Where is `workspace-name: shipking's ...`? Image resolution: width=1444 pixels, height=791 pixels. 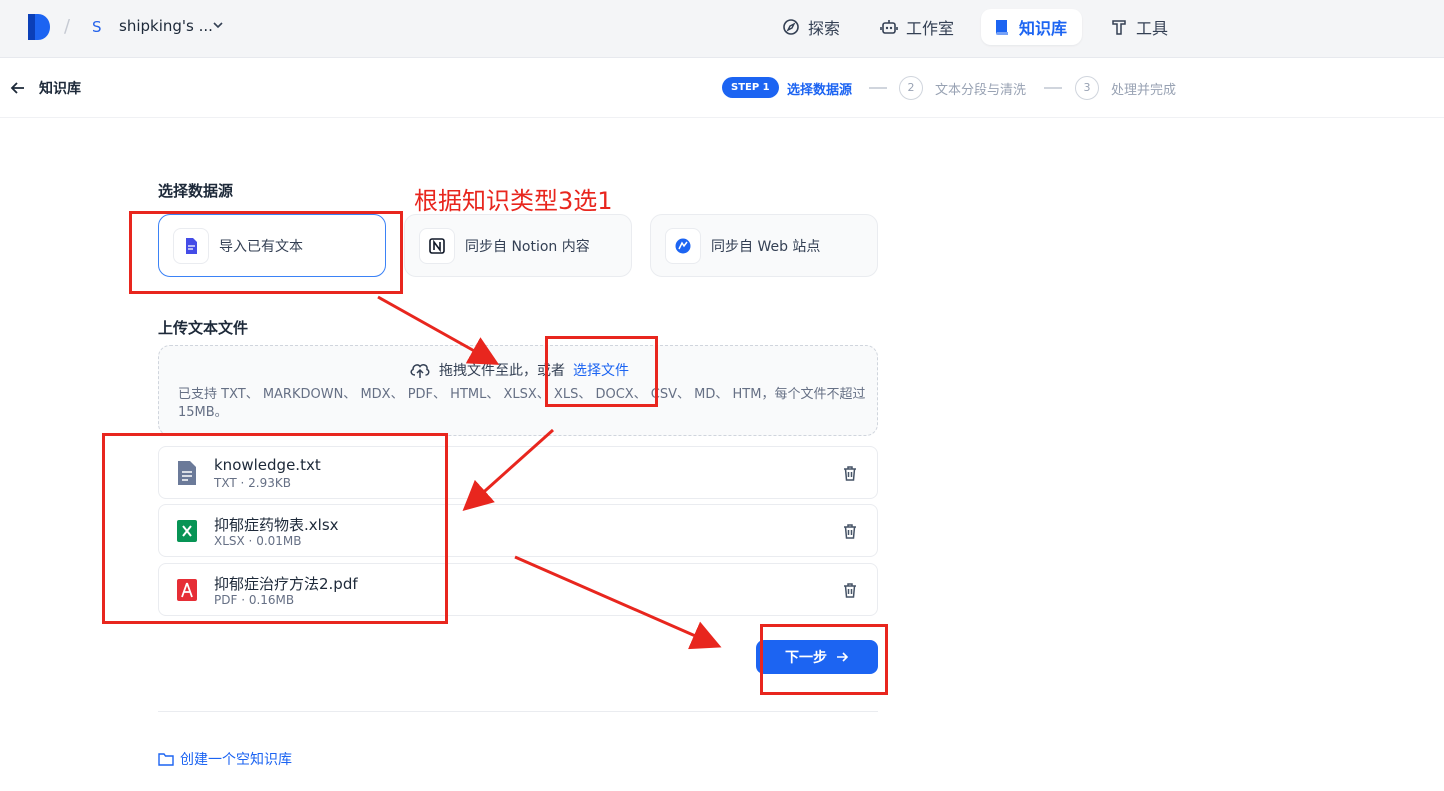 workspace-name: shipking's ... is located at coordinates (166, 26).